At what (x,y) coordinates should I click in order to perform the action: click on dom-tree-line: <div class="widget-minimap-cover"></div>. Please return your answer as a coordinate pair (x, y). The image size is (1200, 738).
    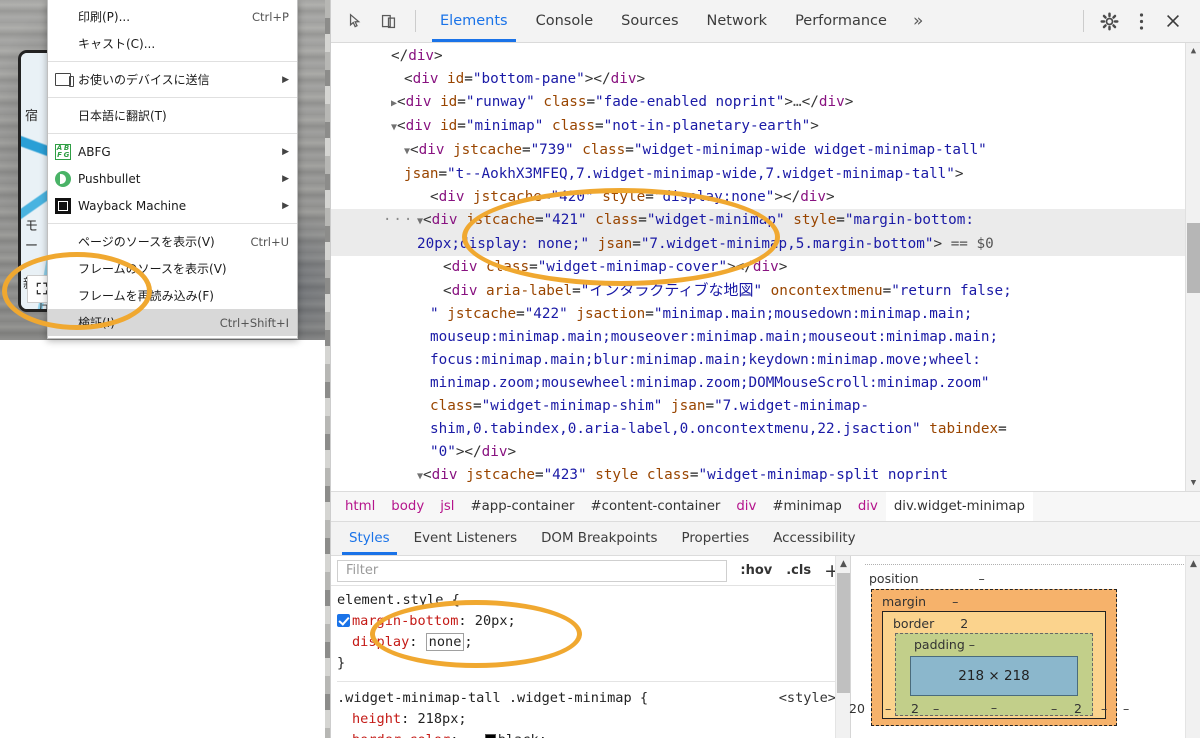
    Looking at the image, I should click on (765, 267).